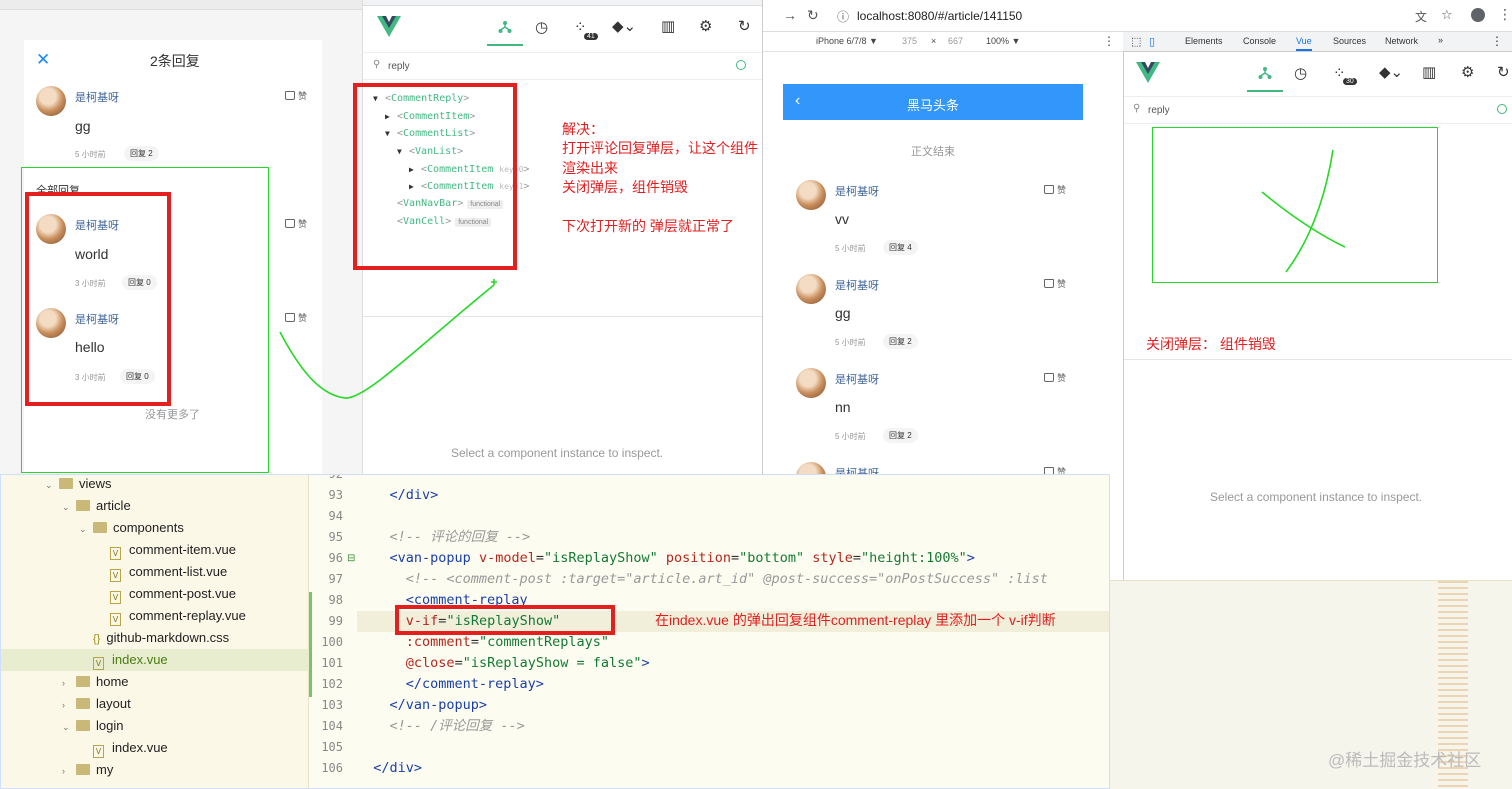 The image size is (1512, 789). Describe the element at coordinates (1405, 760) in the screenshot. I see `watermark: @稀土掘金技术社区` at that location.